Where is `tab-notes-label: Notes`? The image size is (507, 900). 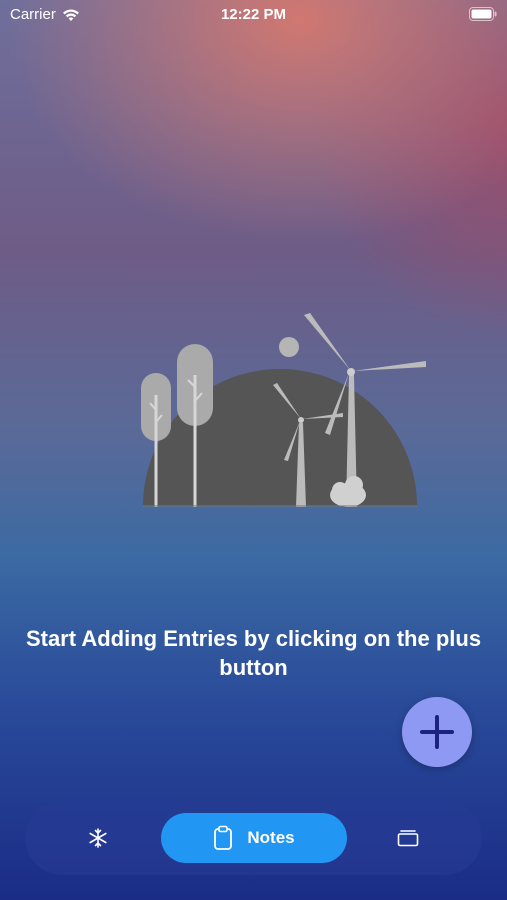
tab-notes-label: Notes is located at coordinates (271, 837).